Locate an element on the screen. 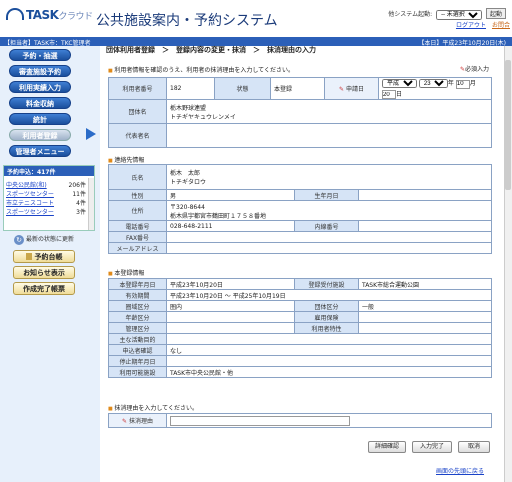  reservation-scrollbar is located at coordinates (91, 204).